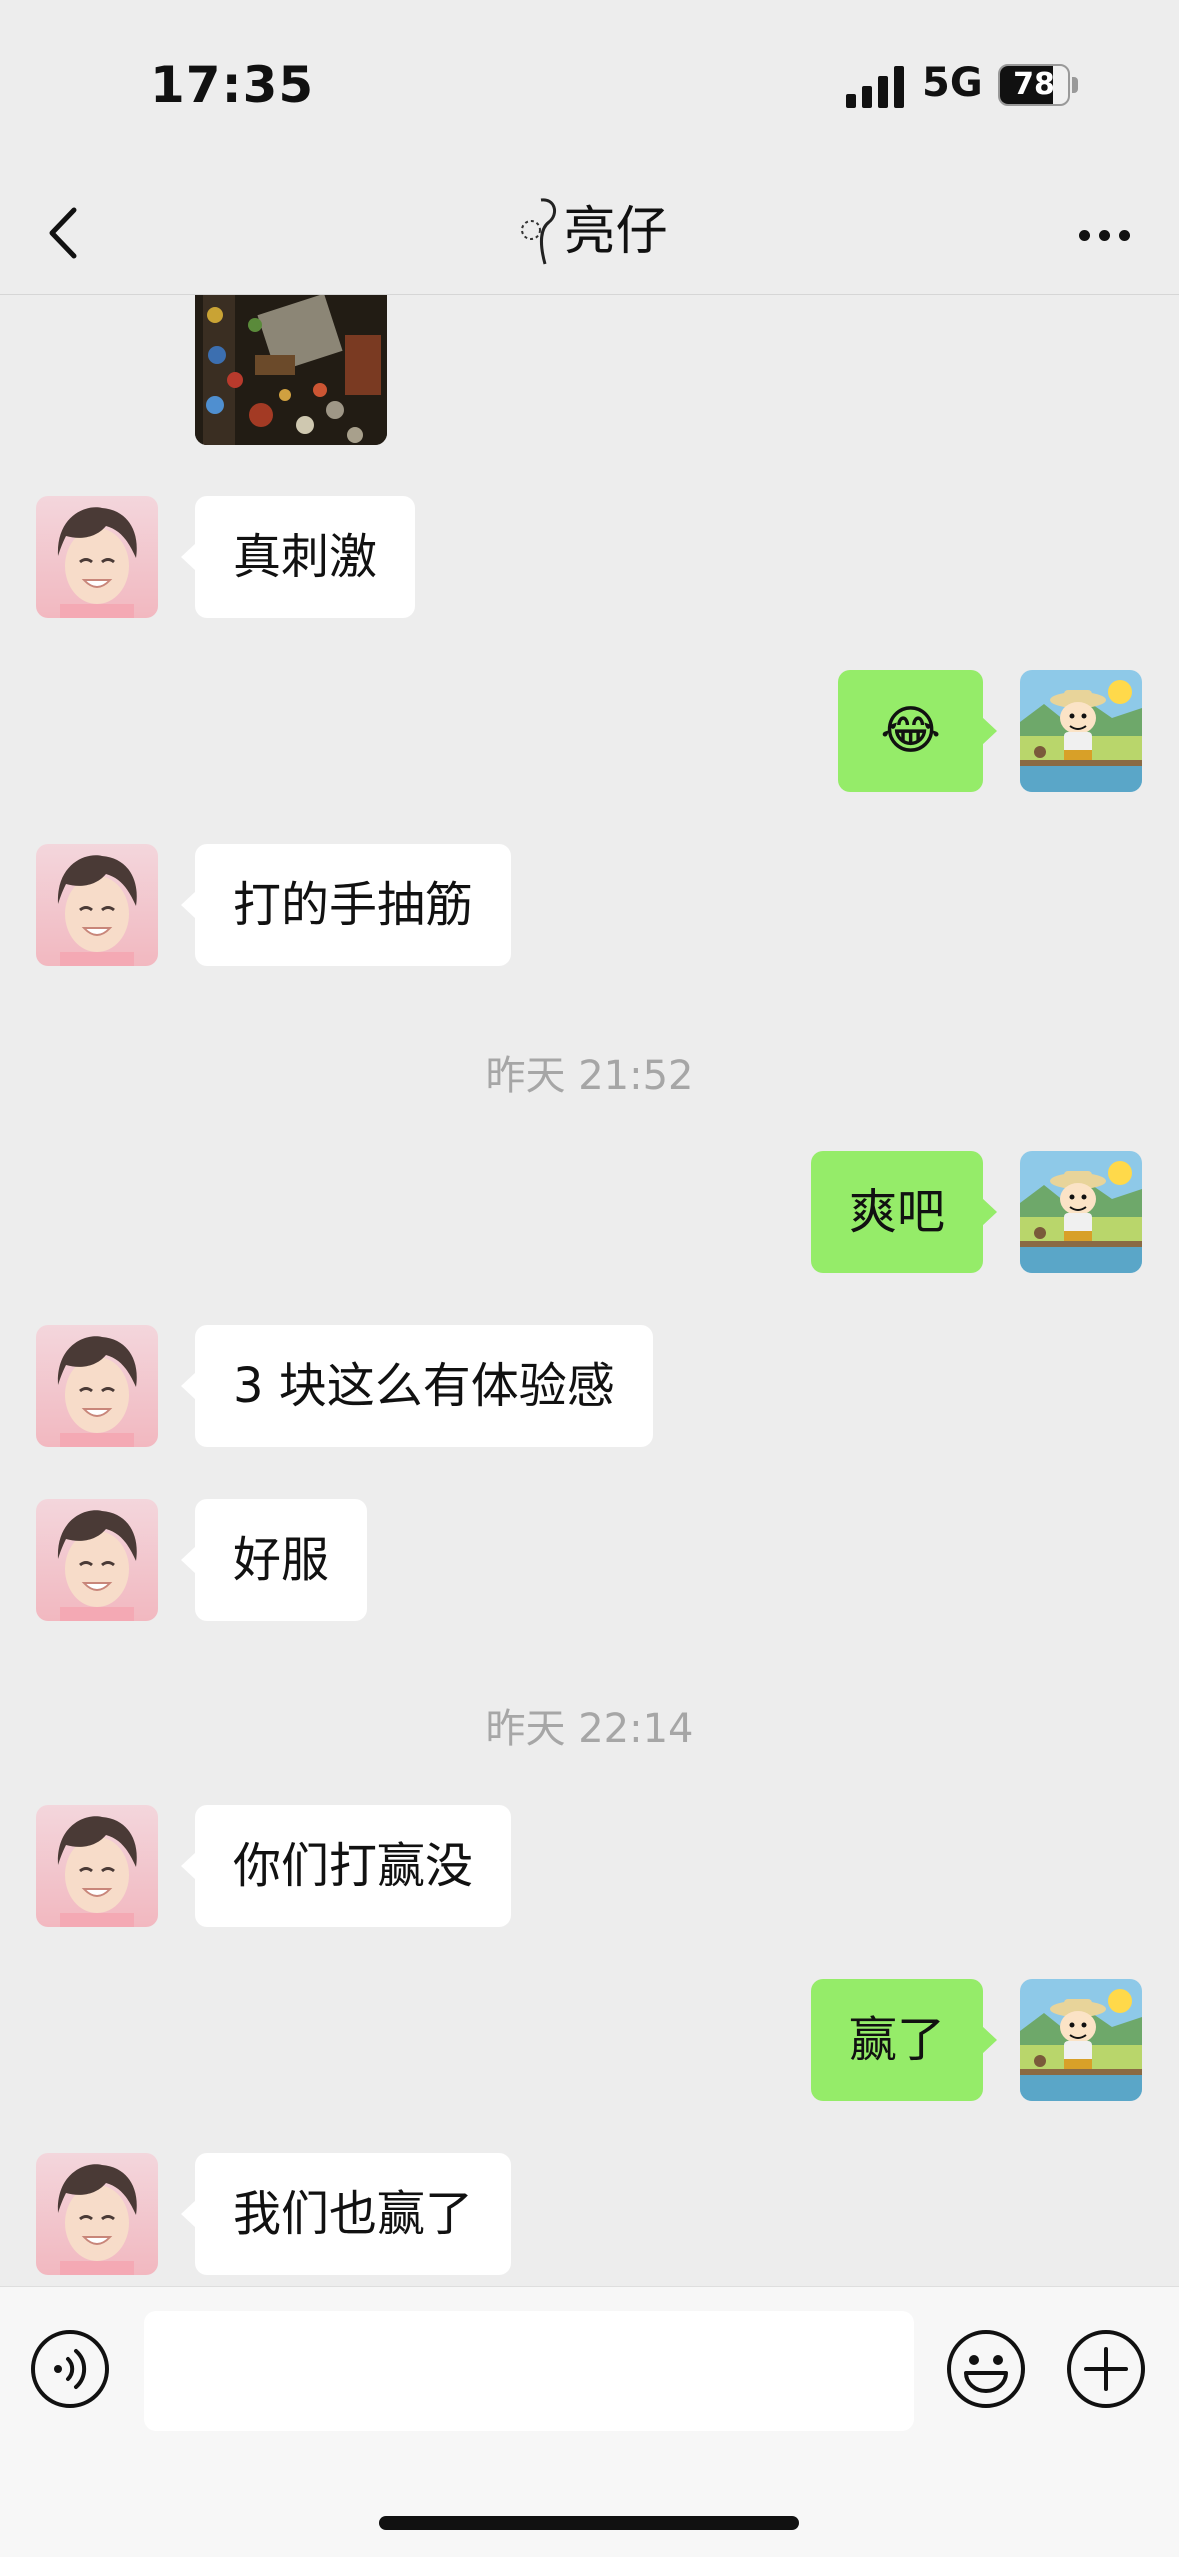 This screenshot has height=2557, width=1179. What do you see at coordinates (417, 1386) in the screenshot?
I see `message-bubble: 3 块这么有体验感` at bounding box center [417, 1386].